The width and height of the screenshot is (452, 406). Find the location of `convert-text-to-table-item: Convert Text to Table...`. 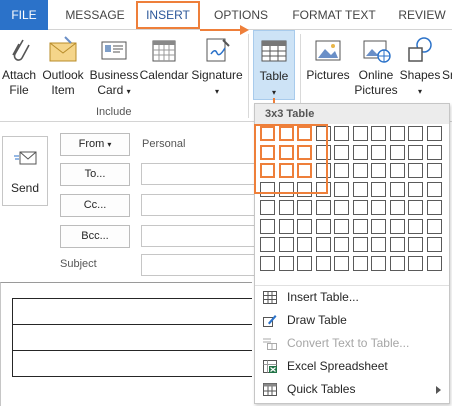

convert-text-to-table-item: Convert Text to Table... is located at coordinates (352, 343).